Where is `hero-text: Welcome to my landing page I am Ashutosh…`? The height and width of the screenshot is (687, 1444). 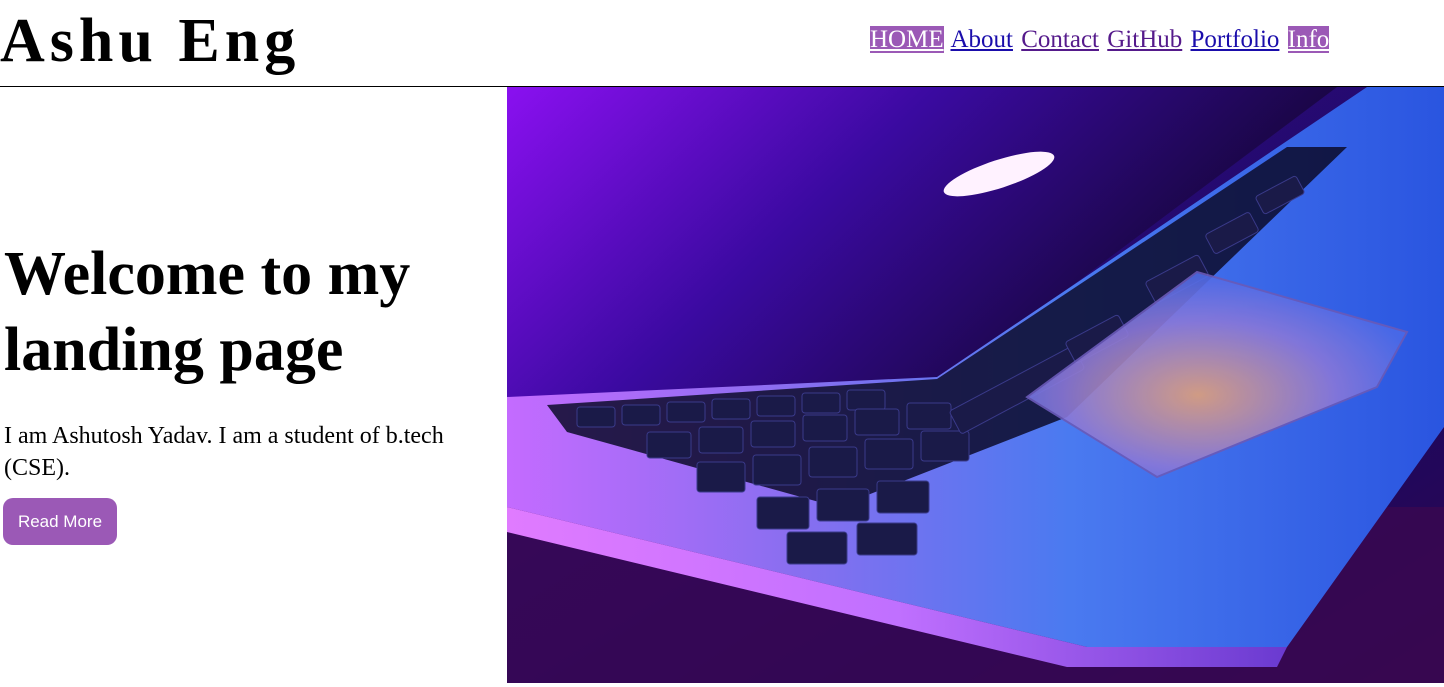
hero-text: Welcome to my landing page I am Ashutosh… is located at coordinates (254, 360).